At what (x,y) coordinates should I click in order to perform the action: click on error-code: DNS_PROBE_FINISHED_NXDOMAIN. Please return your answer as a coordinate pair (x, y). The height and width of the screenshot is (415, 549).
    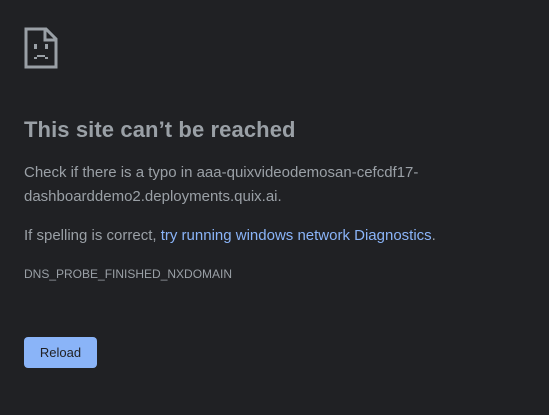
    Looking at the image, I should click on (128, 274).